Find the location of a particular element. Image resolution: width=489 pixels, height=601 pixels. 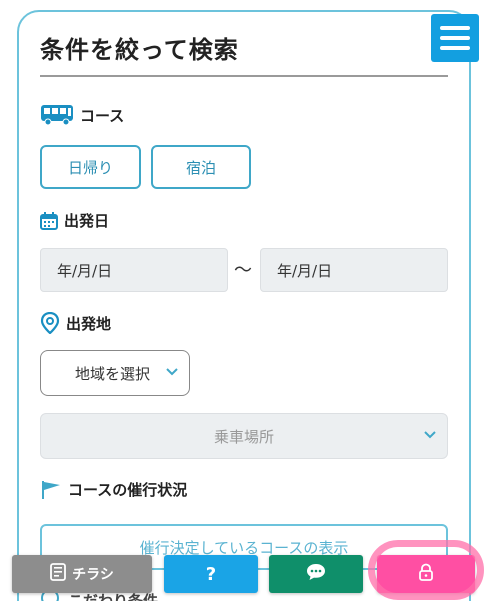

boarding-place-value: 乗車場所 is located at coordinates (243, 436).